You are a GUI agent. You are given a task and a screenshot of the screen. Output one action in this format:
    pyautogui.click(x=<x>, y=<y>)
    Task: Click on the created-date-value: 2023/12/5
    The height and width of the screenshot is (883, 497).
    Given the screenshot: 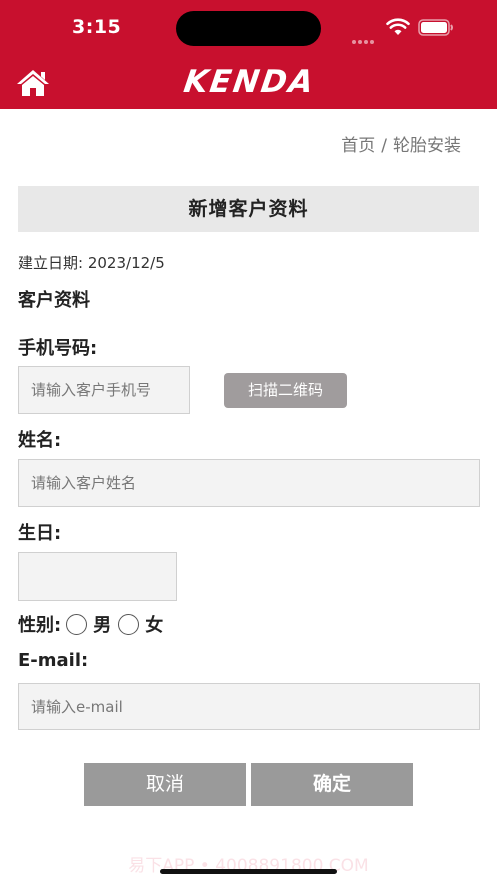 What is the action you would take?
    pyautogui.click(x=126, y=263)
    